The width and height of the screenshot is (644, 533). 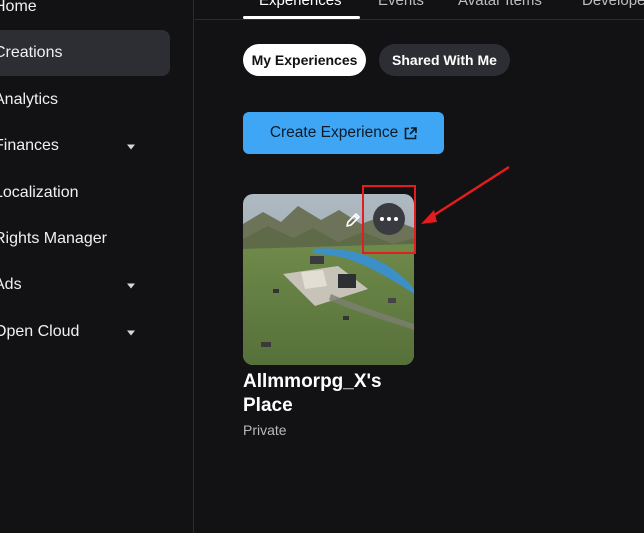 What do you see at coordinates (85, 53) in the screenshot?
I see `sidebar-item-creations: Creations` at bounding box center [85, 53].